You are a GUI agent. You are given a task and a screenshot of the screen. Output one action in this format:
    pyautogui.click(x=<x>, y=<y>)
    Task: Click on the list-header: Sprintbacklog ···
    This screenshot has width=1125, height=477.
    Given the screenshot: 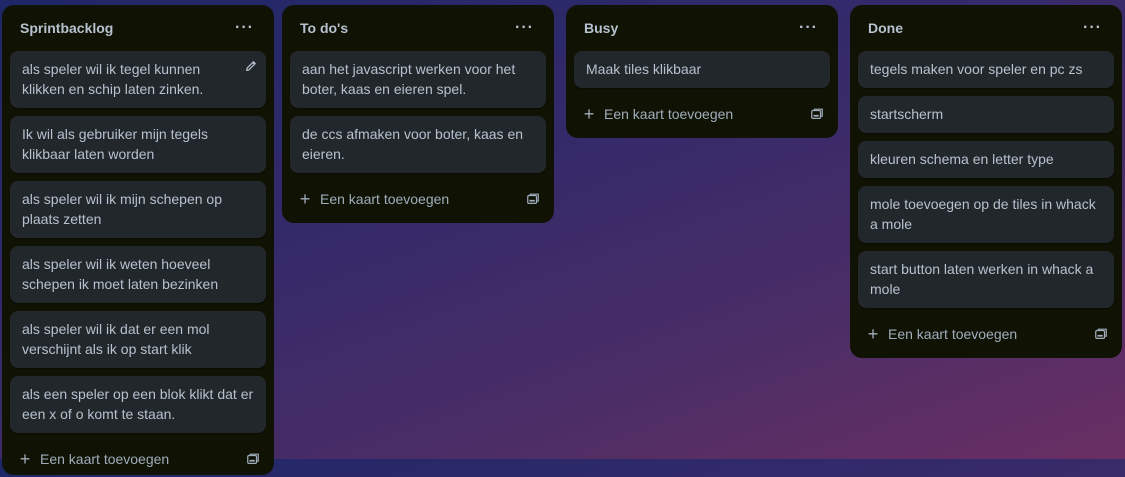 What is the action you would take?
    pyautogui.click(x=138, y=28)
    